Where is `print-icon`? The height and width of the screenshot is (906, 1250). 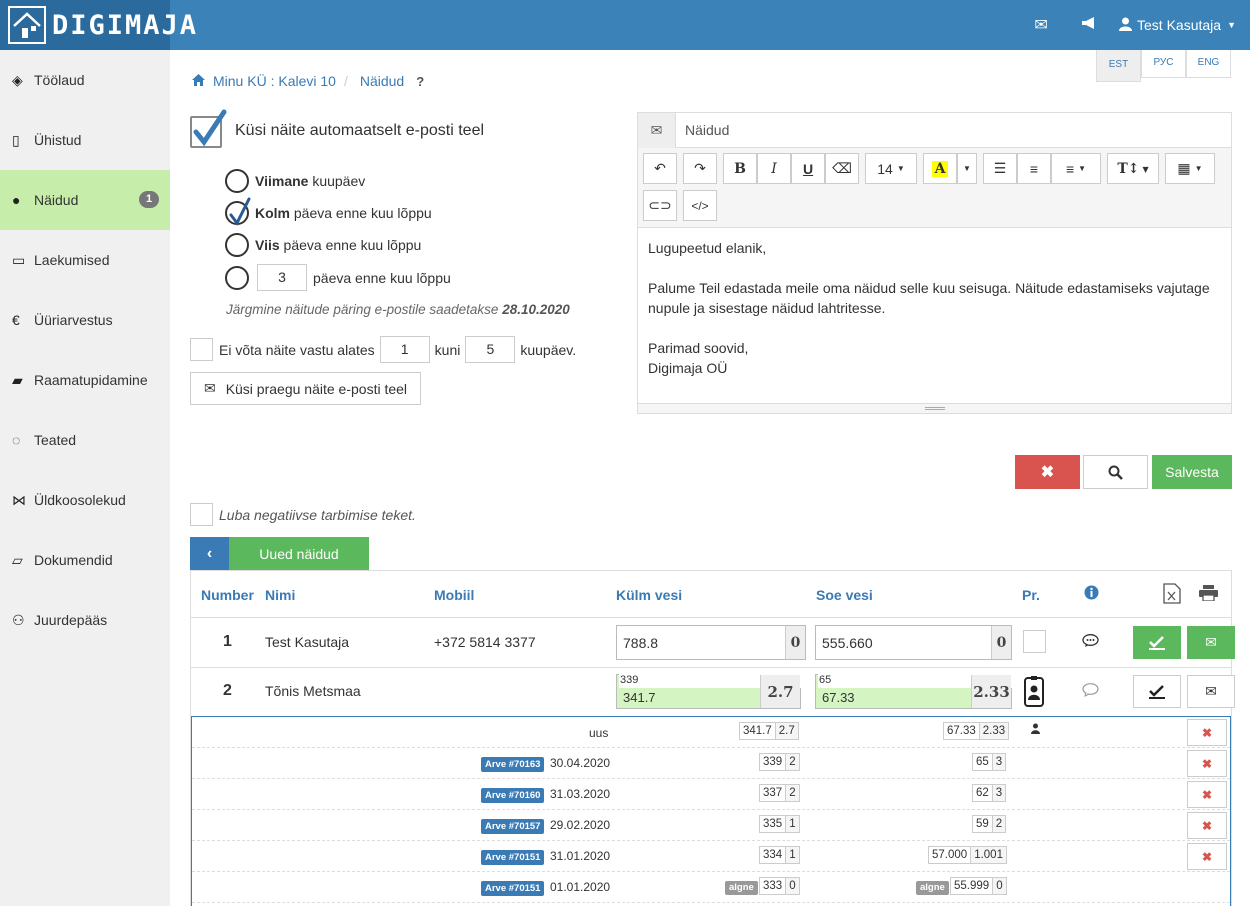
print-icon is located at coordinates (1208, 594).